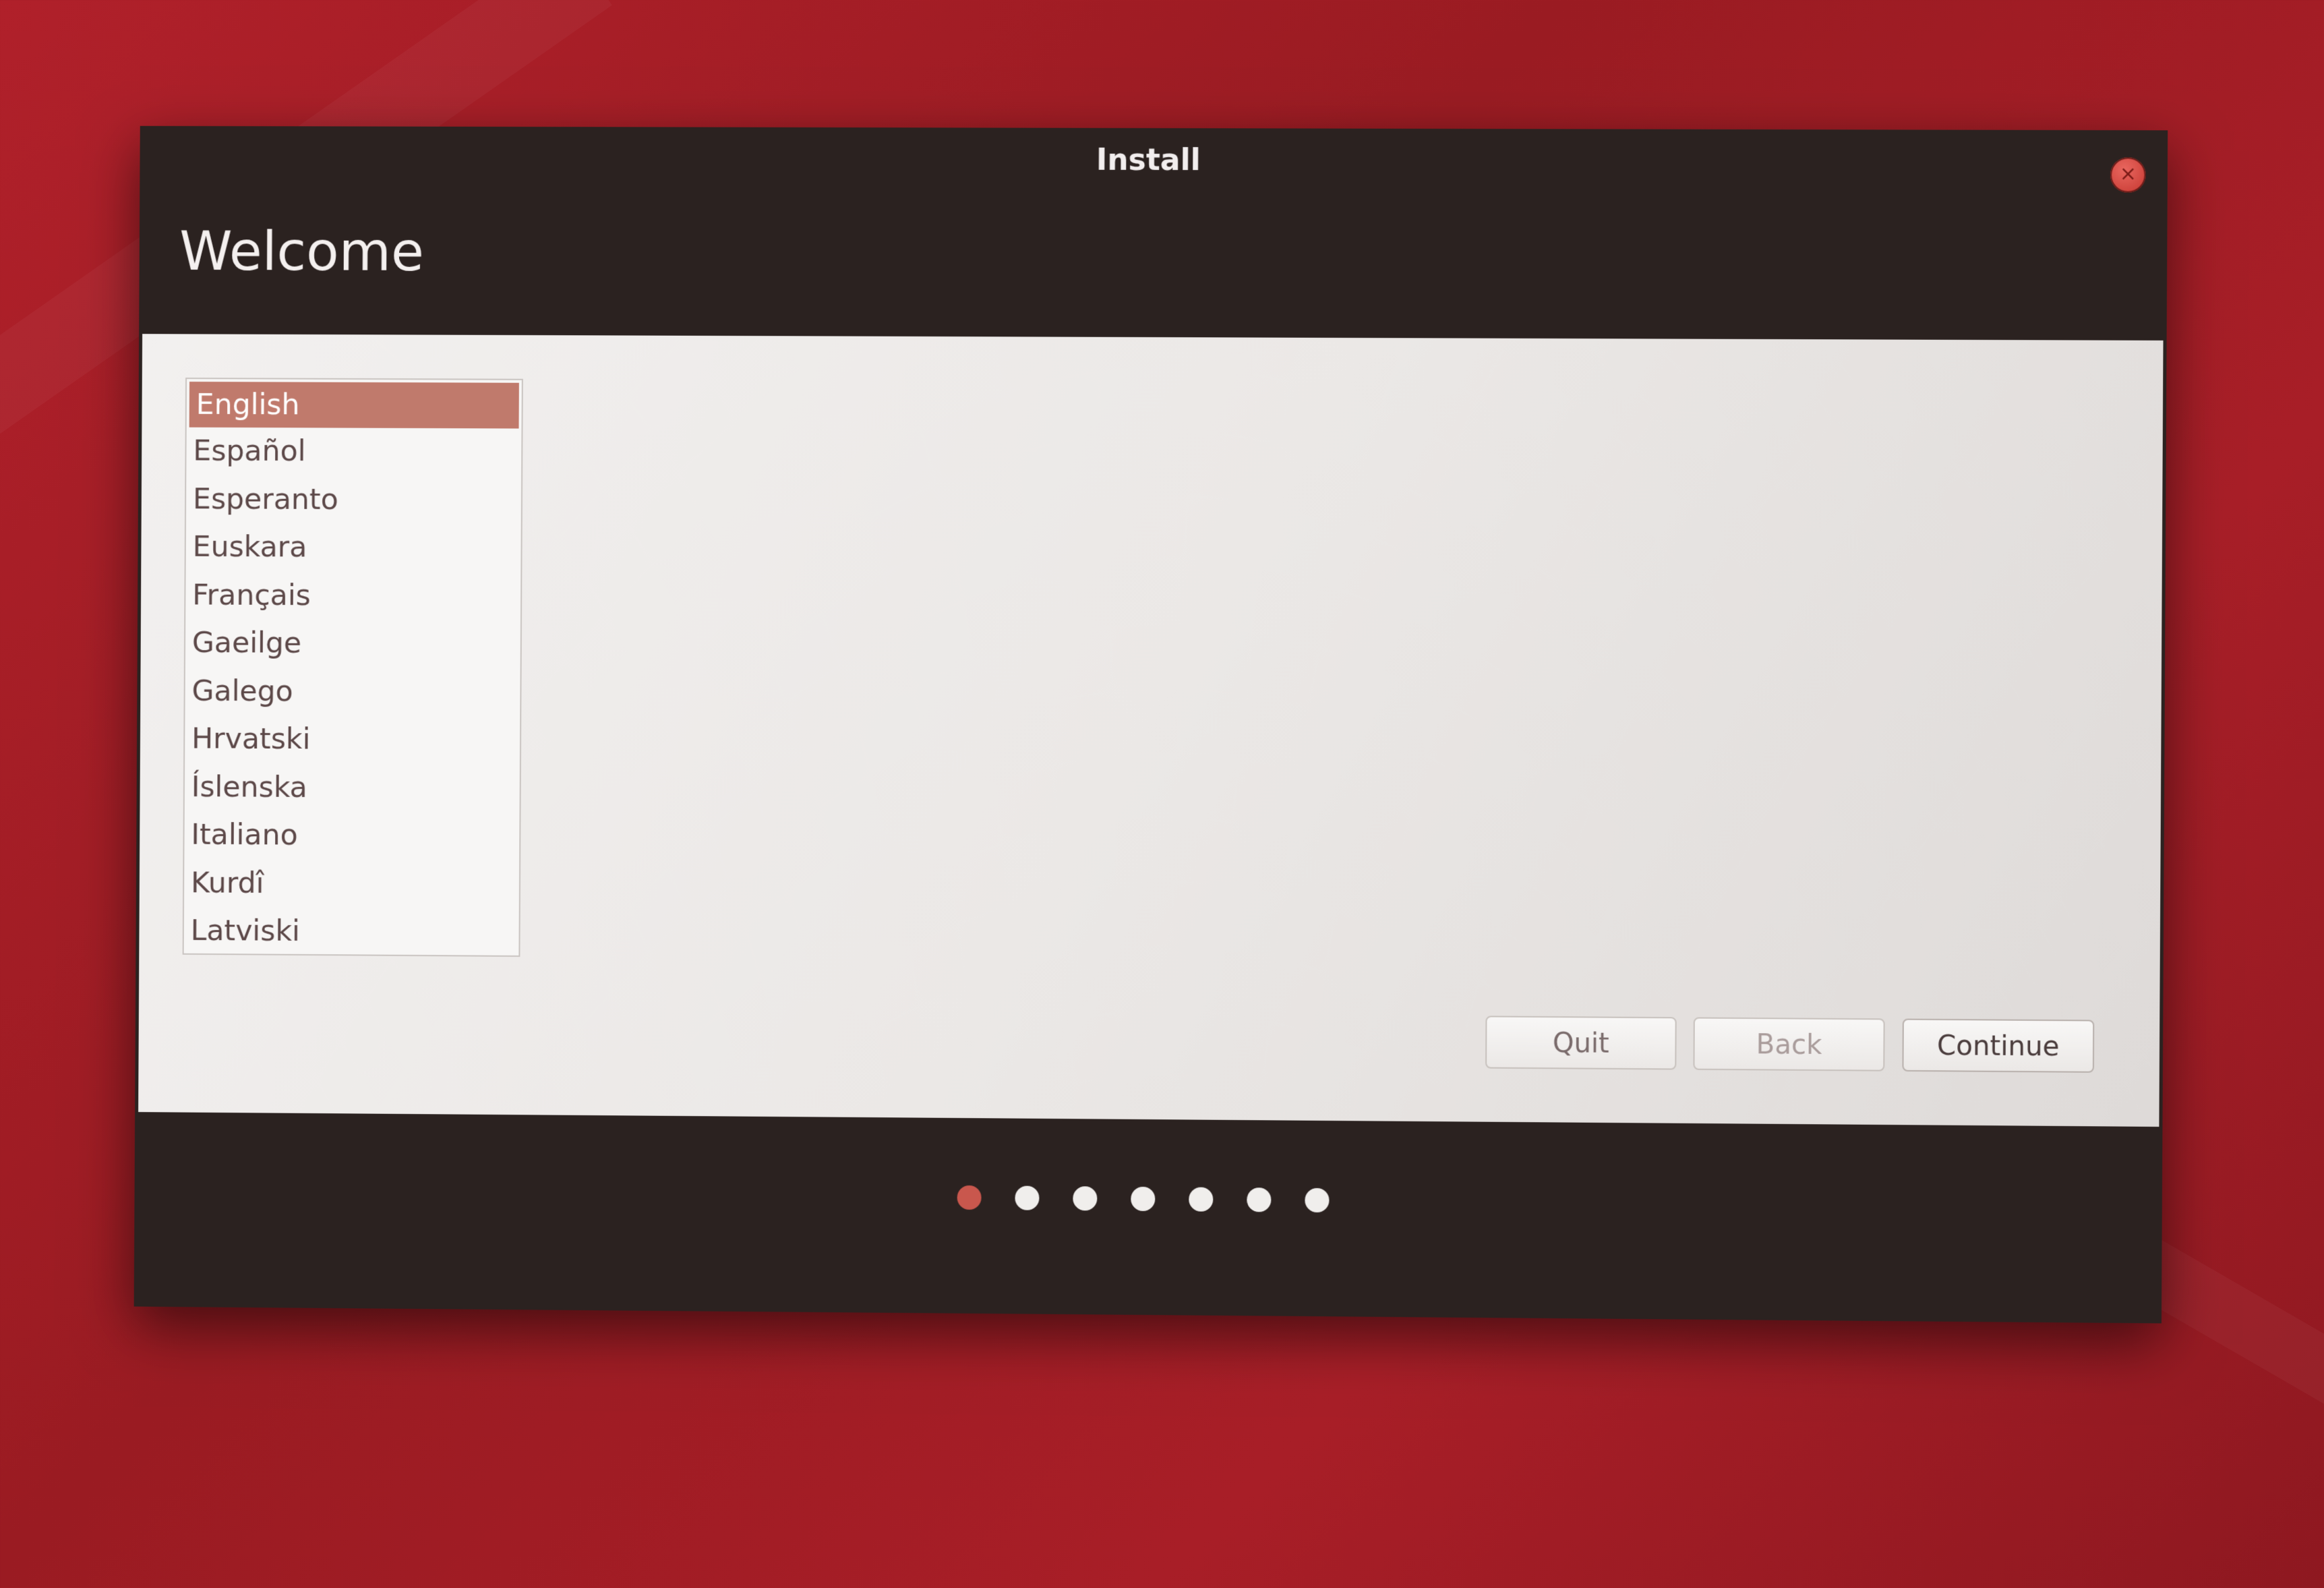 The width and height of the screenshot is (2324, 1588). I want to click on language-item-italiano: Italiano, so click(351, 836).